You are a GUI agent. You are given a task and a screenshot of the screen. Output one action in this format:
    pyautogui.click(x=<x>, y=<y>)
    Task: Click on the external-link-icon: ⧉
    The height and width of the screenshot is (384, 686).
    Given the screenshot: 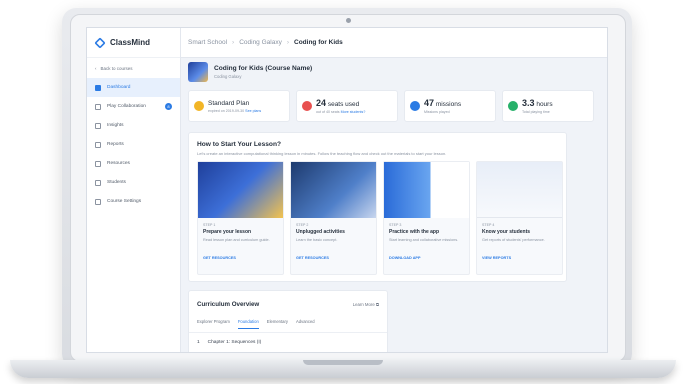 What is the action you would take?
    pyautogui.click(x=377, y=304)
    